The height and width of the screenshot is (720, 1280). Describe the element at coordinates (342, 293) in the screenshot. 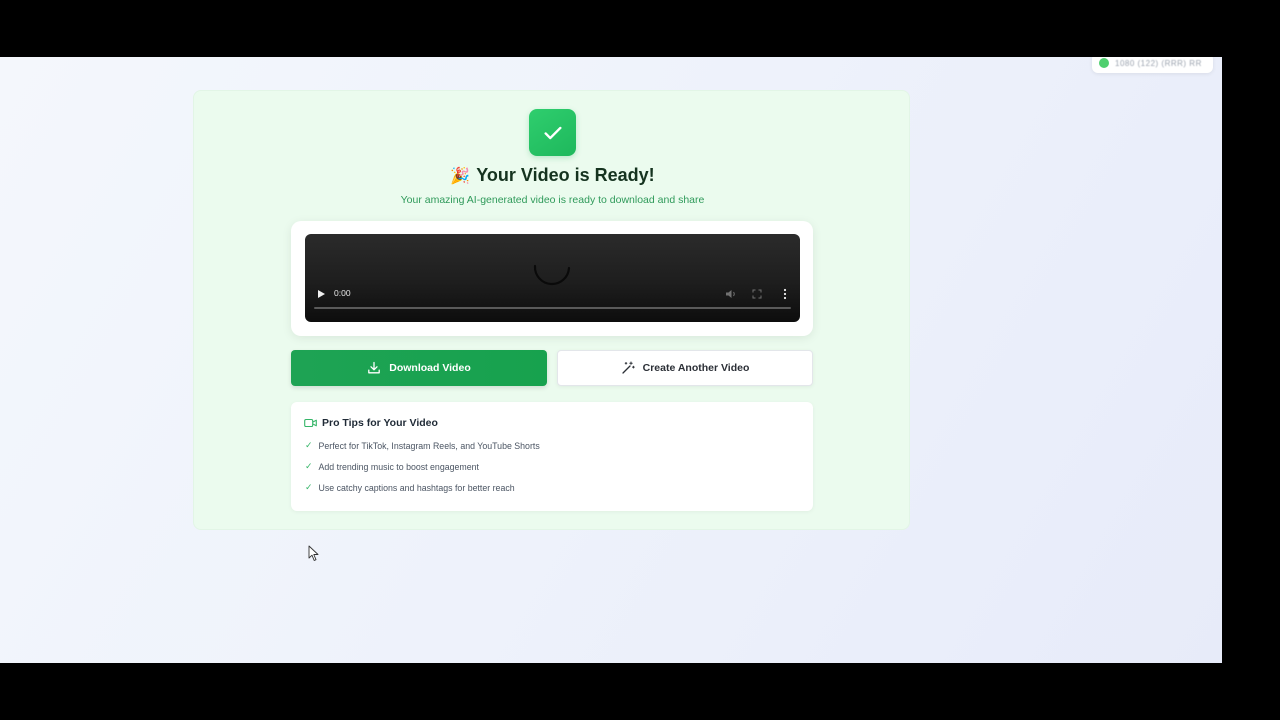

I see `video-time: 0:00` at that location.